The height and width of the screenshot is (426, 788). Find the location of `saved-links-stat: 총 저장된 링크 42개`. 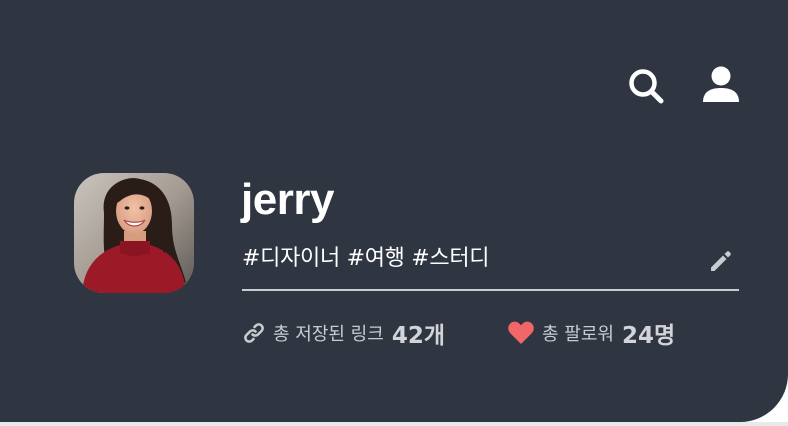

saved-links-stat: 총 저장된 링크 42개 is located at coordinates (343, 333).